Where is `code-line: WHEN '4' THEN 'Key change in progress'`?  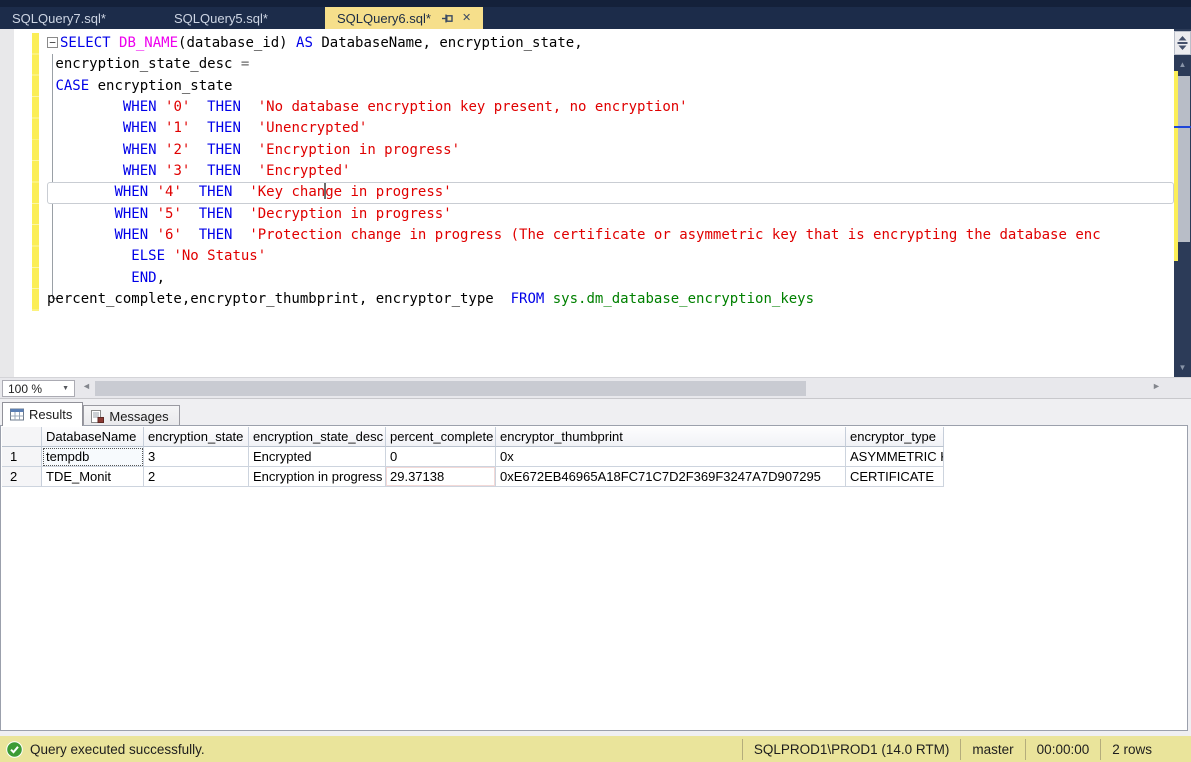 code-line: WHEN '4' THEN 'Key change in progress' is located at coordinates (610, 193).